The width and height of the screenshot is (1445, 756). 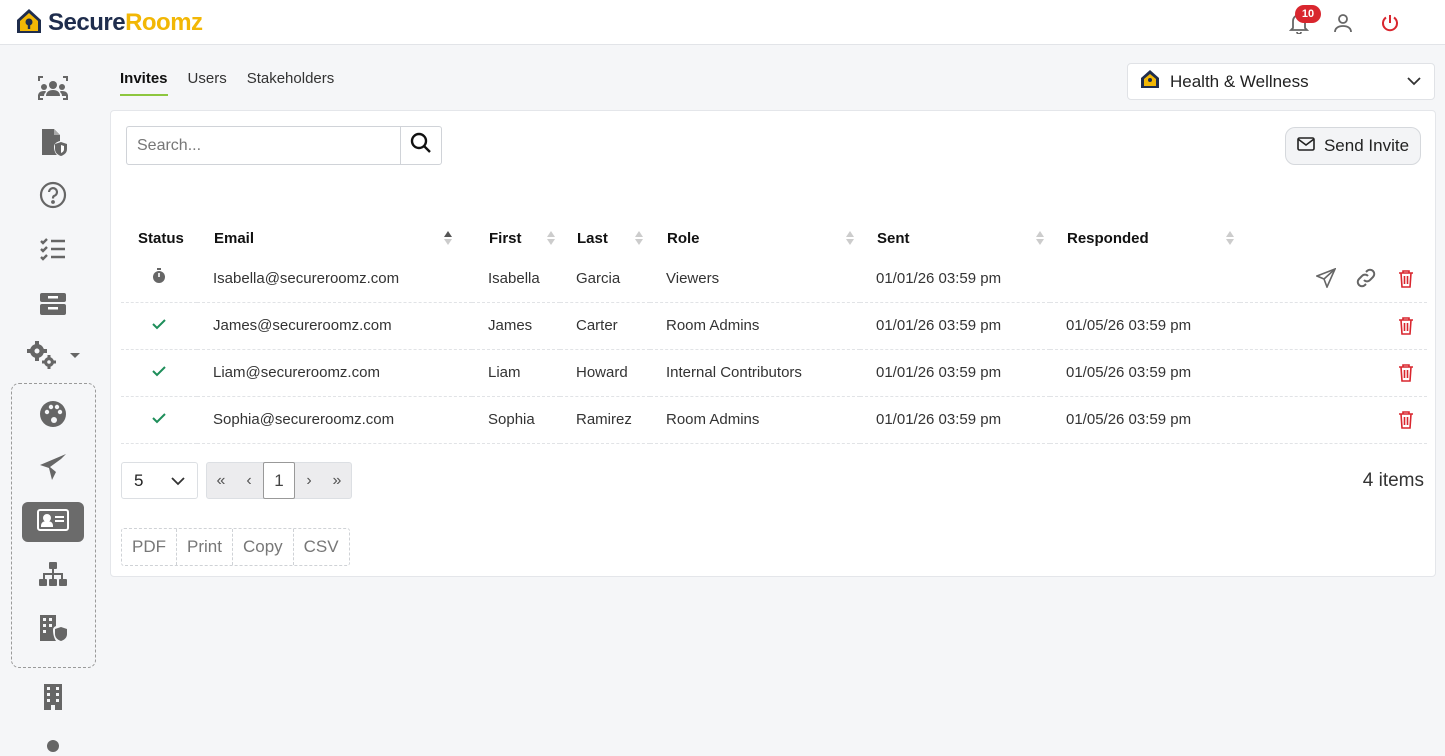 I want to click on tab-stakeholders: Stakeholders, so click(x=291, y=83).